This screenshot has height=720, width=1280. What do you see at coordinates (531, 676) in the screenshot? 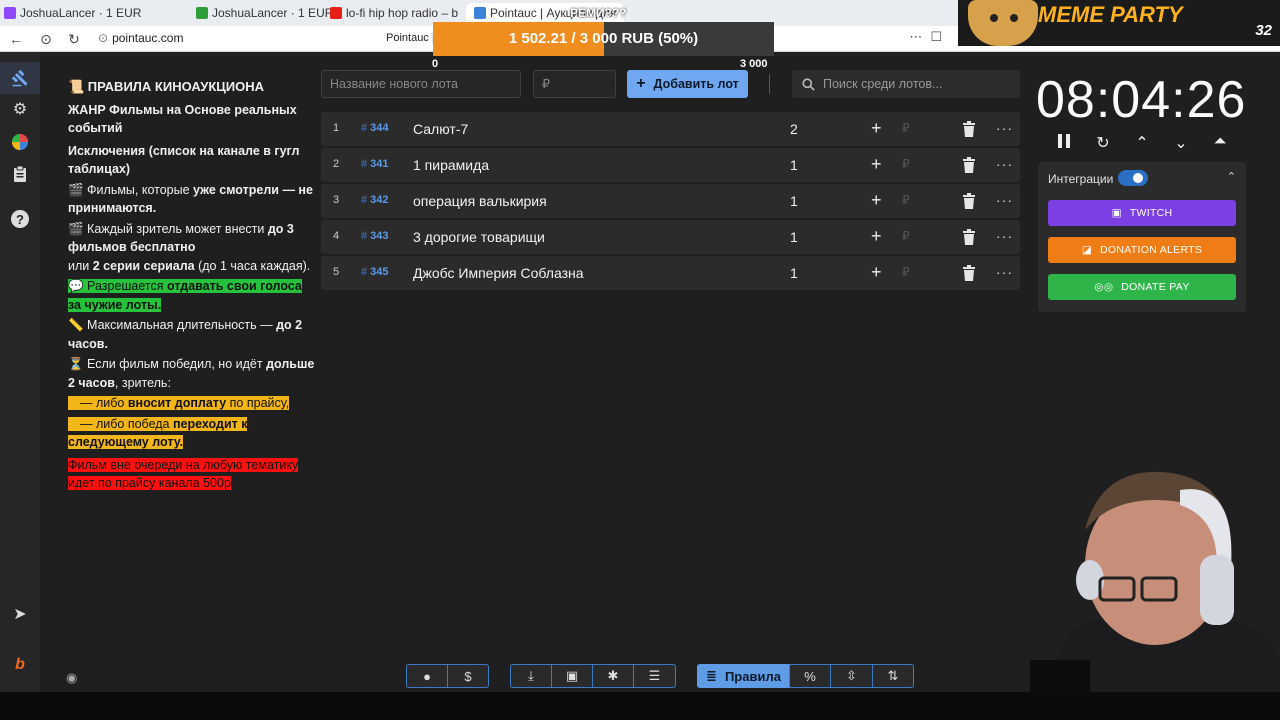
I see `download-button: ⤓` at bounding box center [531, 676].